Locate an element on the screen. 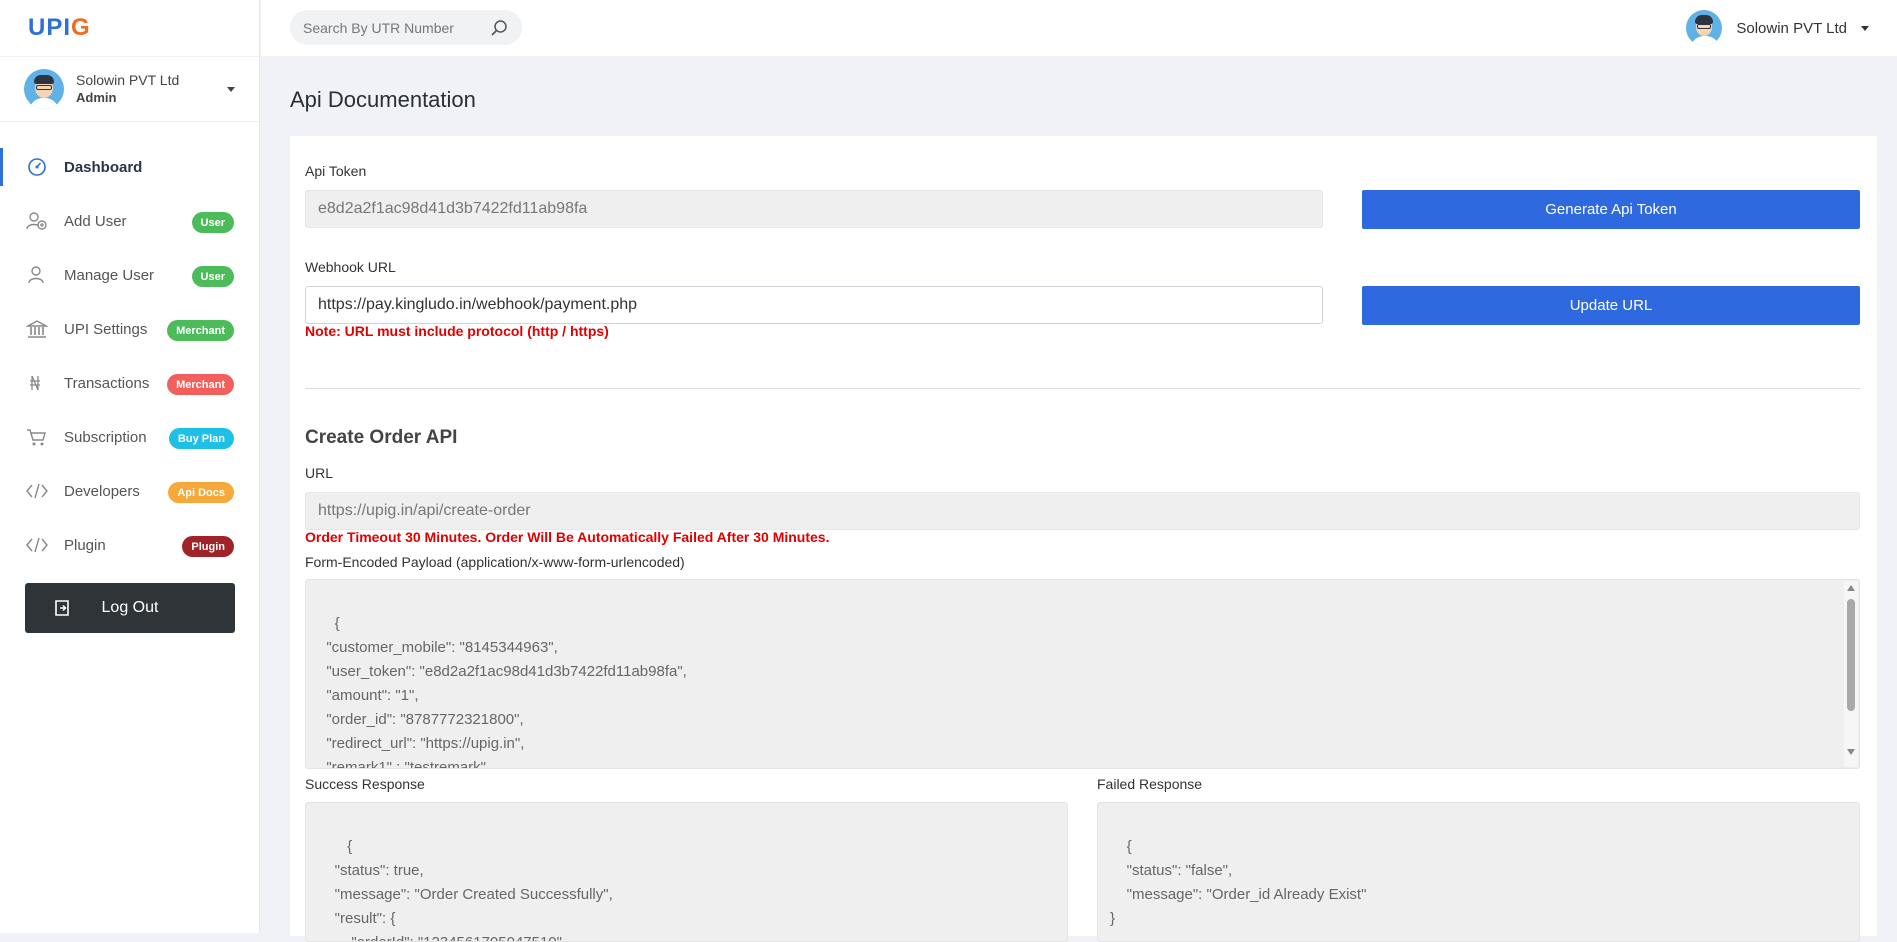 The width and height of the screenshot is (1897, 942). search-box is located at coordinates (406, 27).